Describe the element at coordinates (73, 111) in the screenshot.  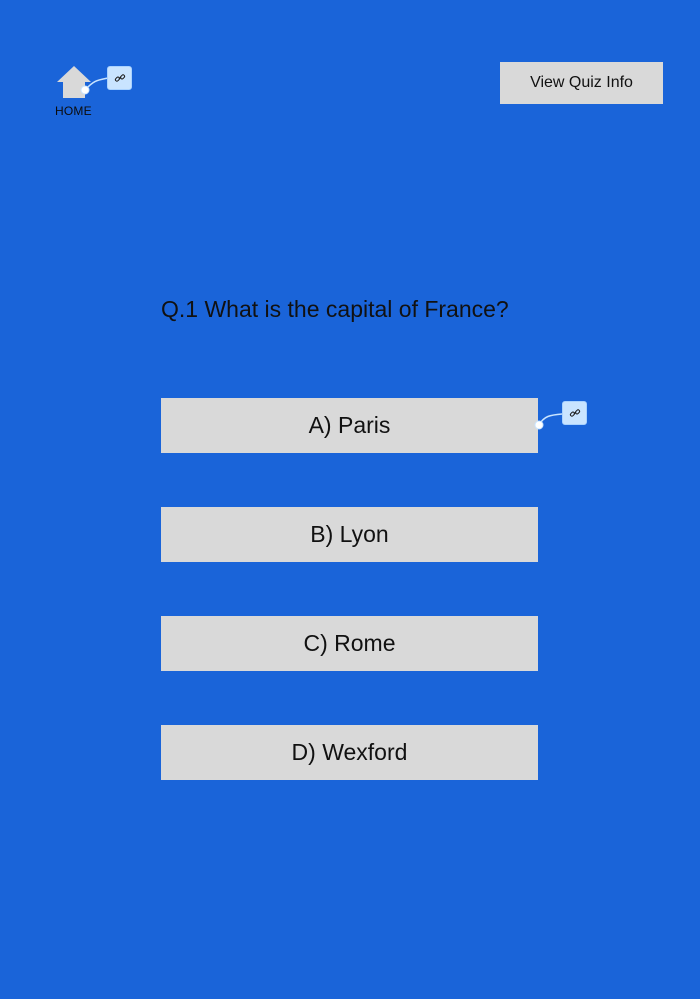
I see `home-label: HOME` at that location.